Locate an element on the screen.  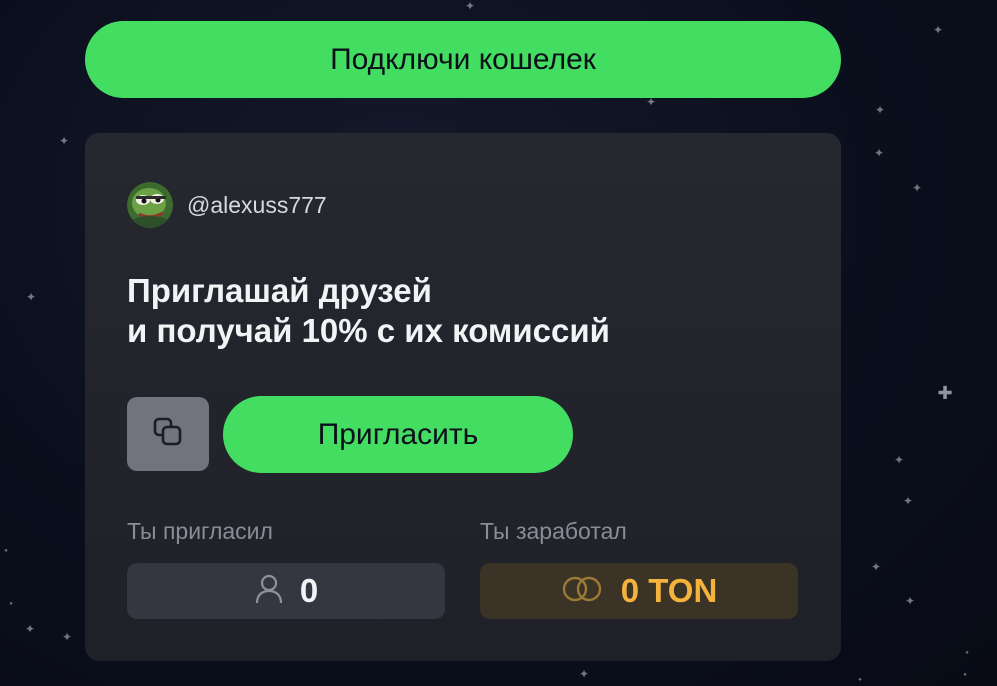
user-row: @alexuss777 is located at coordinates (227, 205).